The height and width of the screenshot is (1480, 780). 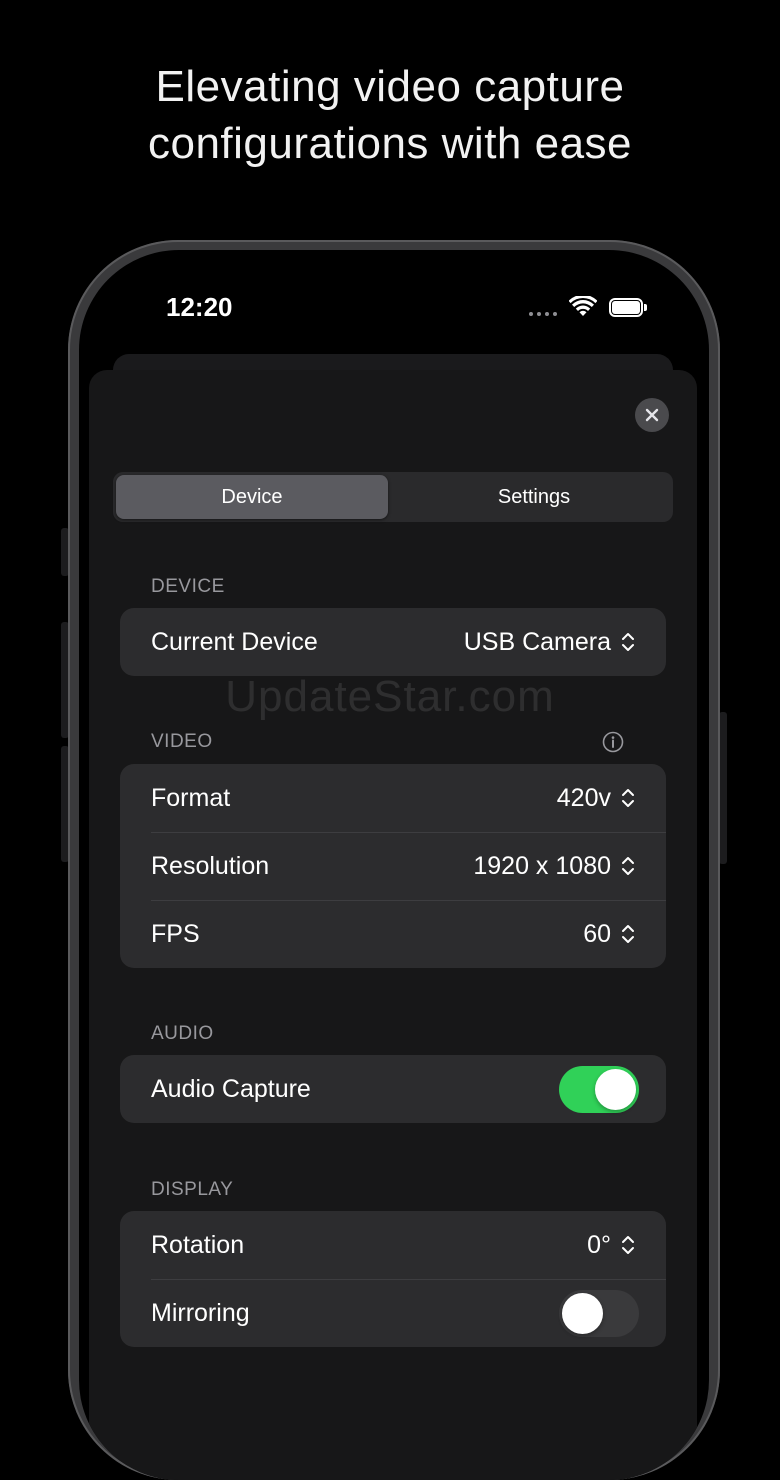 I want to click on group-audio: Audio Capture, so click(x=393, y=1089).